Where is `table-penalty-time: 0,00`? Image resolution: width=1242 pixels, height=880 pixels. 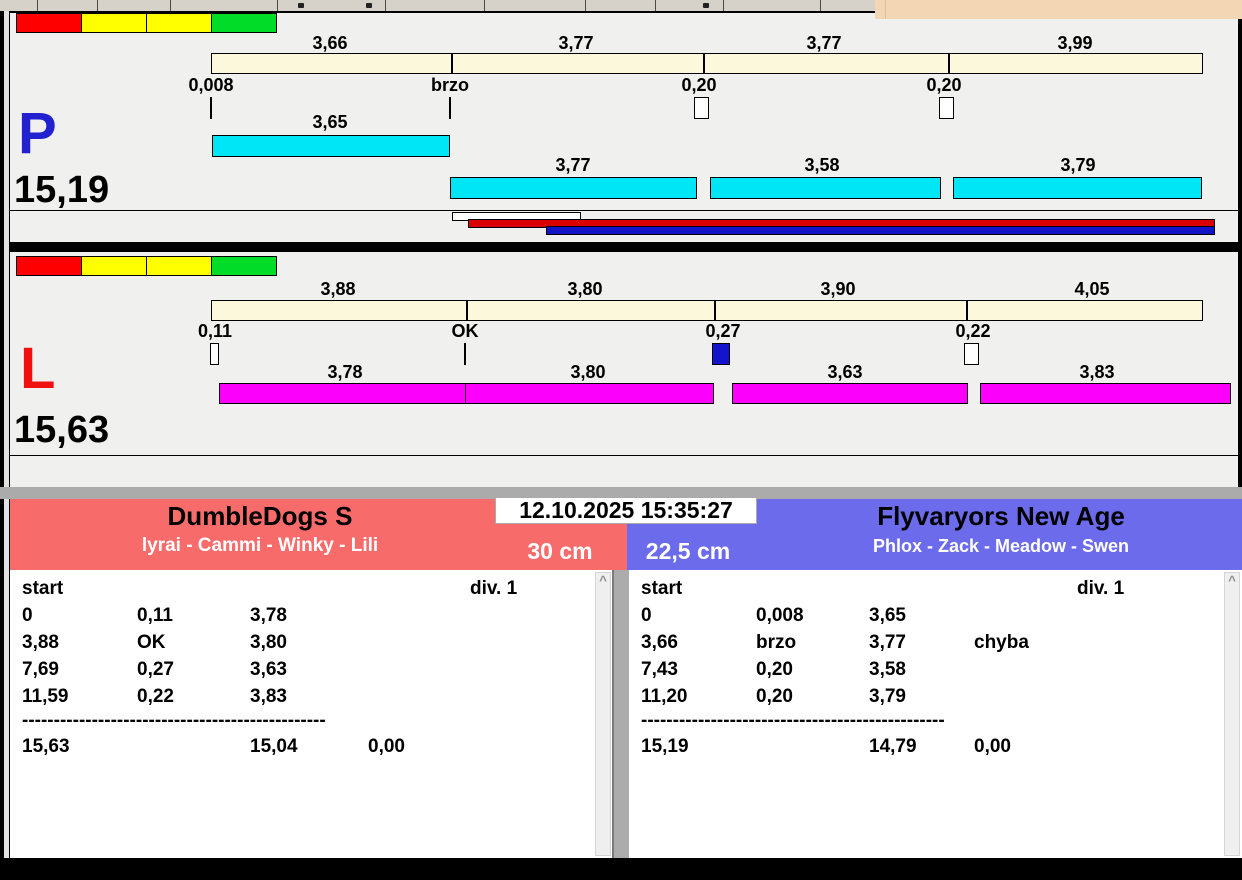 table-penalty-time: 0,00 is located at coordinates (386, 746).